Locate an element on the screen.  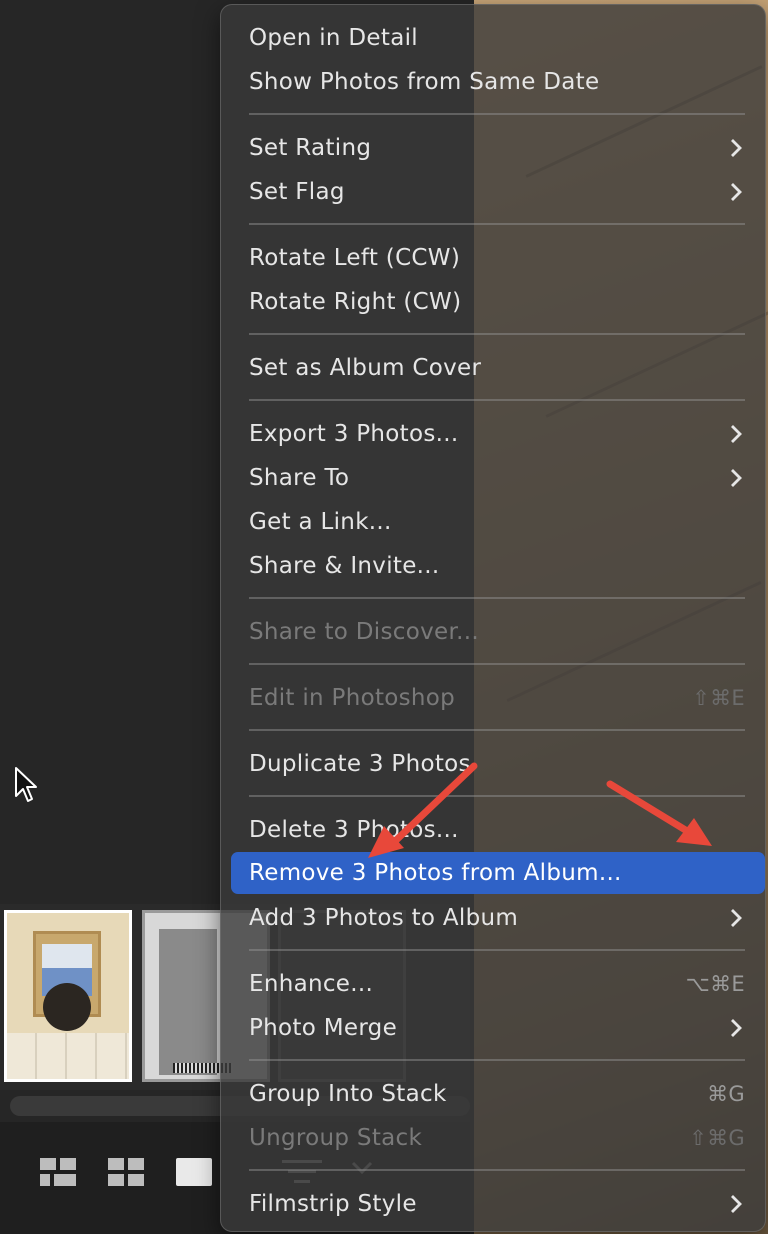
menu-item-label: Filmstrip Style is located at coordinates (333, 1204).